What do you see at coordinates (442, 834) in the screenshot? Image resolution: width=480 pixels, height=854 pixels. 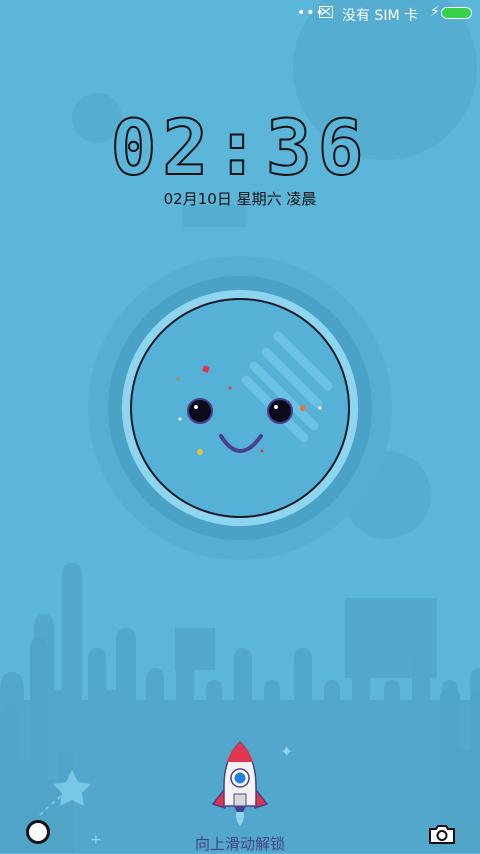 I see `camera-icon` at bounding box center [442, 834].